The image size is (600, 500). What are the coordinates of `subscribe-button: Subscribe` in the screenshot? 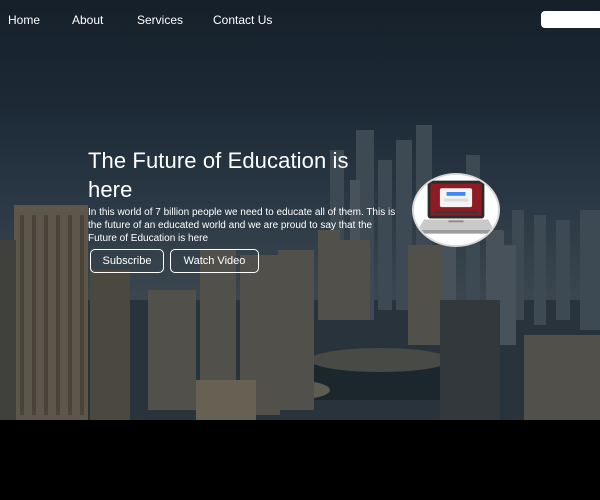 It's located at (127, 261).